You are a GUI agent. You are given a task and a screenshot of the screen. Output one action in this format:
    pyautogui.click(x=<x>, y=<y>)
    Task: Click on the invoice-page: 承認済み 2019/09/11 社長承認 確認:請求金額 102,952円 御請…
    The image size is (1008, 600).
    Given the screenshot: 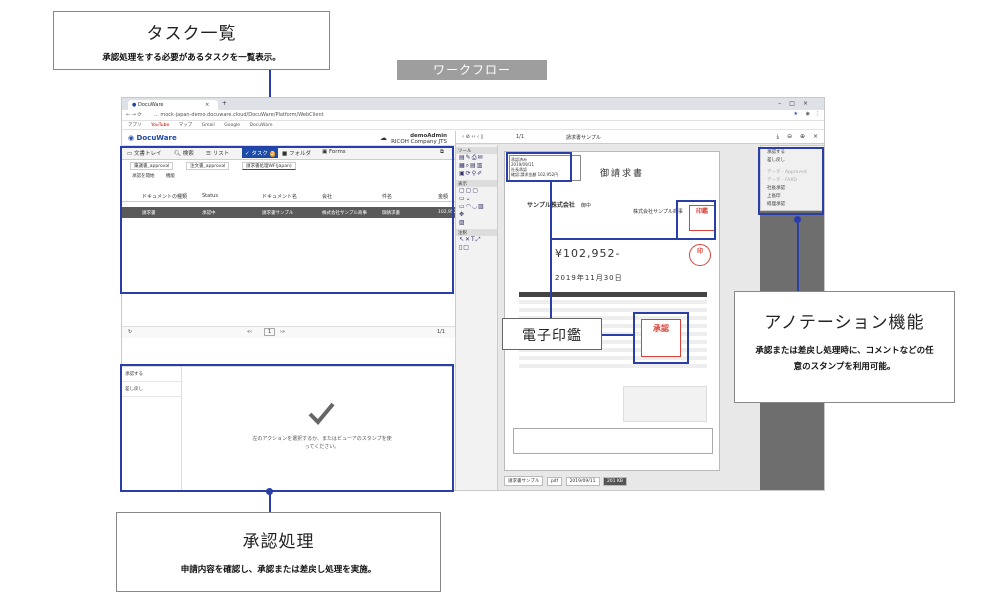 What is the action you would take?
    pyautogui.click(x=612, y=311)
    